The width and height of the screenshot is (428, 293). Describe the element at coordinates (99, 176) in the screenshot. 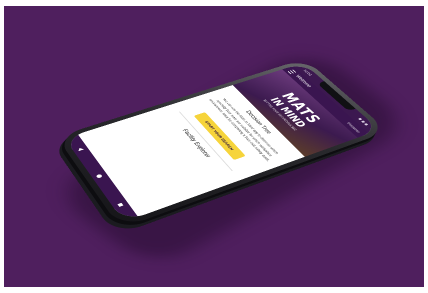

I see `home-icon` at that location.